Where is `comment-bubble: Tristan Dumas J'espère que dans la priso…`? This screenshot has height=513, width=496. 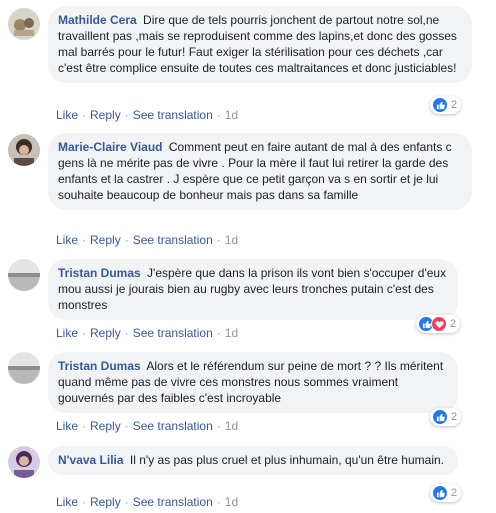 comment-bubble: Tristan Dumas J'espère que dans la priso… is located at coordinates (253, 289).